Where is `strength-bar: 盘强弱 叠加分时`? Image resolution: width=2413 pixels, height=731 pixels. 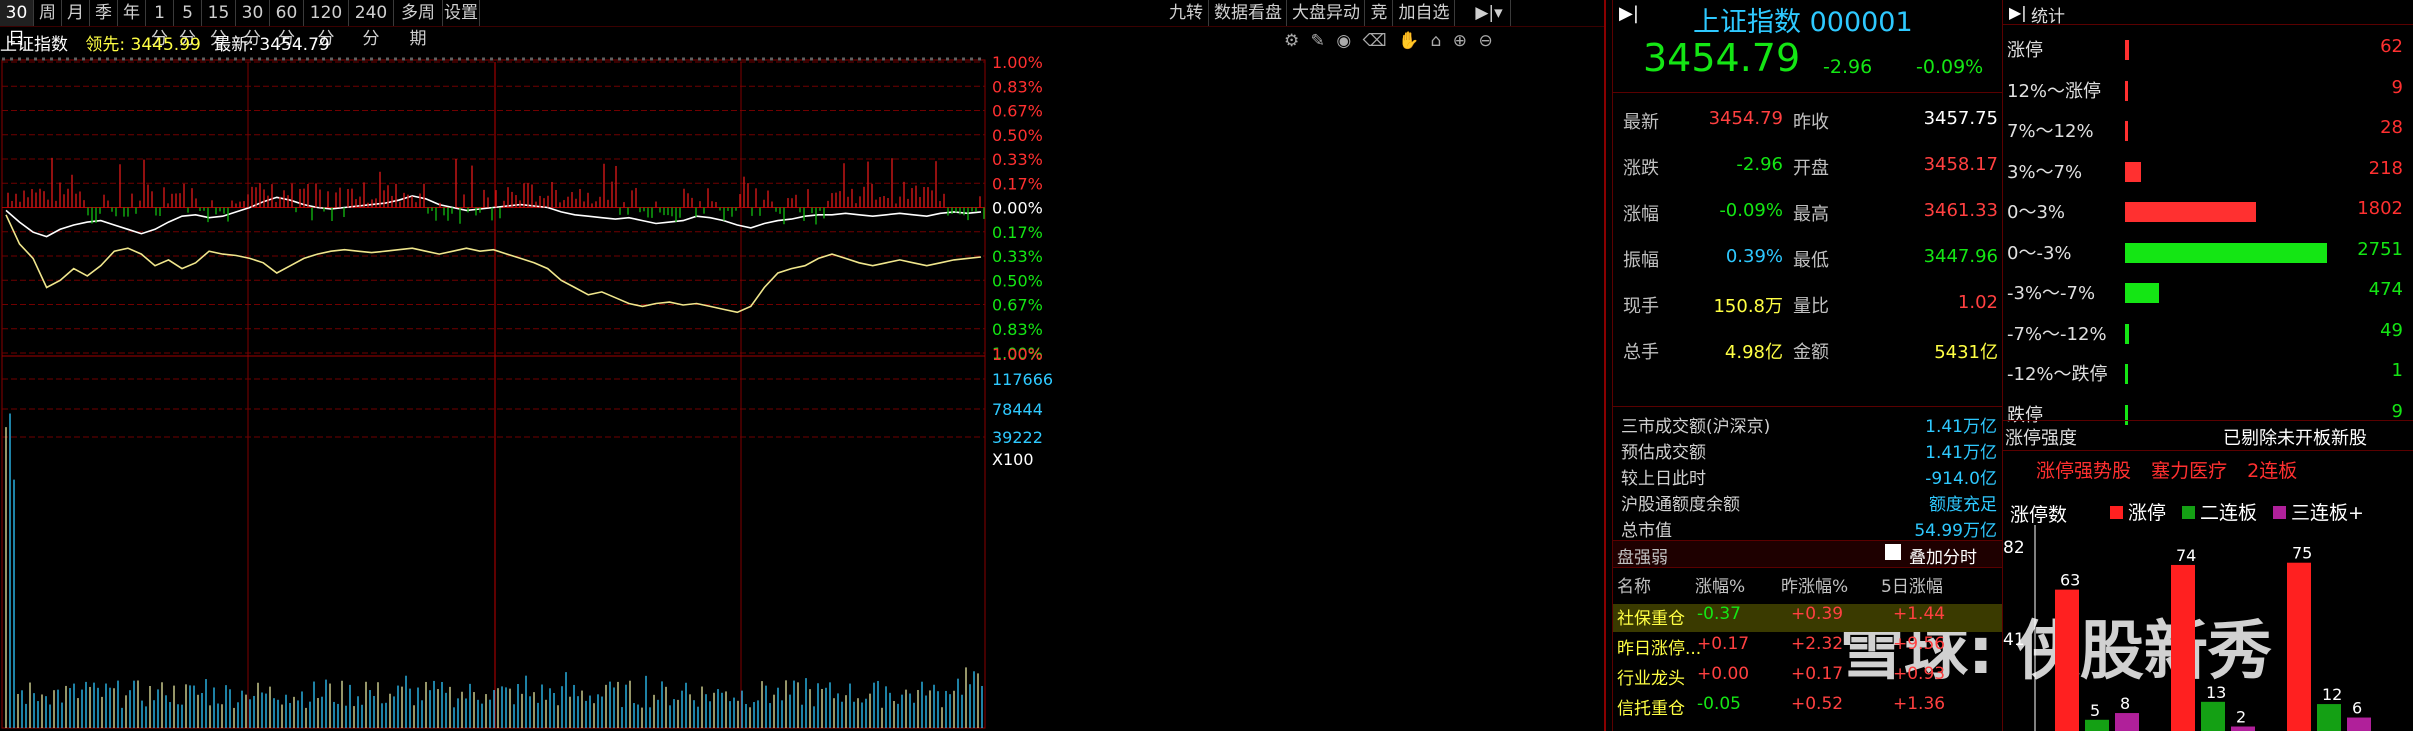 strength-bar: 盘强弱 叠加分时 is located at coordinates (1808, 554).